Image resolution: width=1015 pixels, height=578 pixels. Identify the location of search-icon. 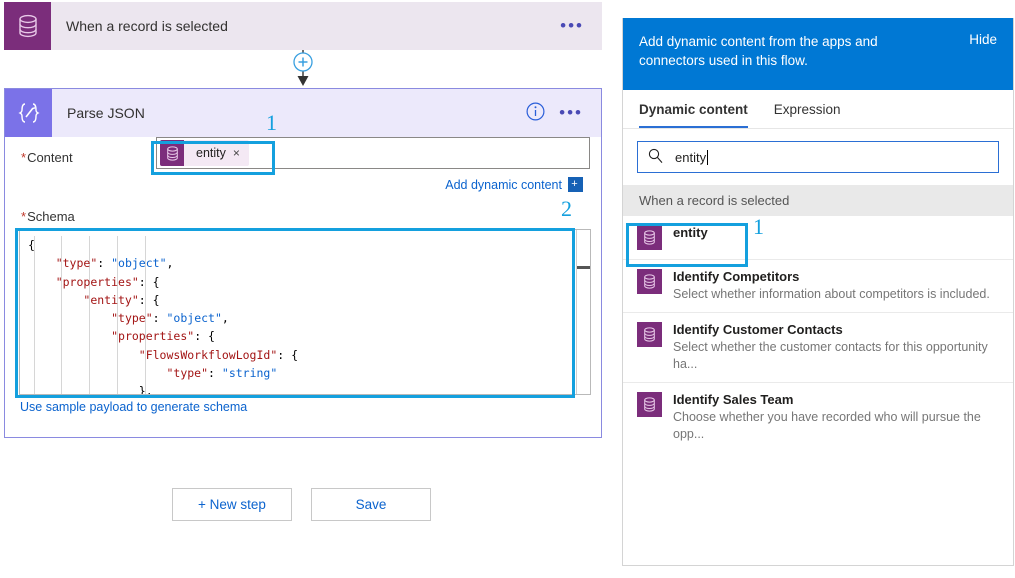
(655, 157).